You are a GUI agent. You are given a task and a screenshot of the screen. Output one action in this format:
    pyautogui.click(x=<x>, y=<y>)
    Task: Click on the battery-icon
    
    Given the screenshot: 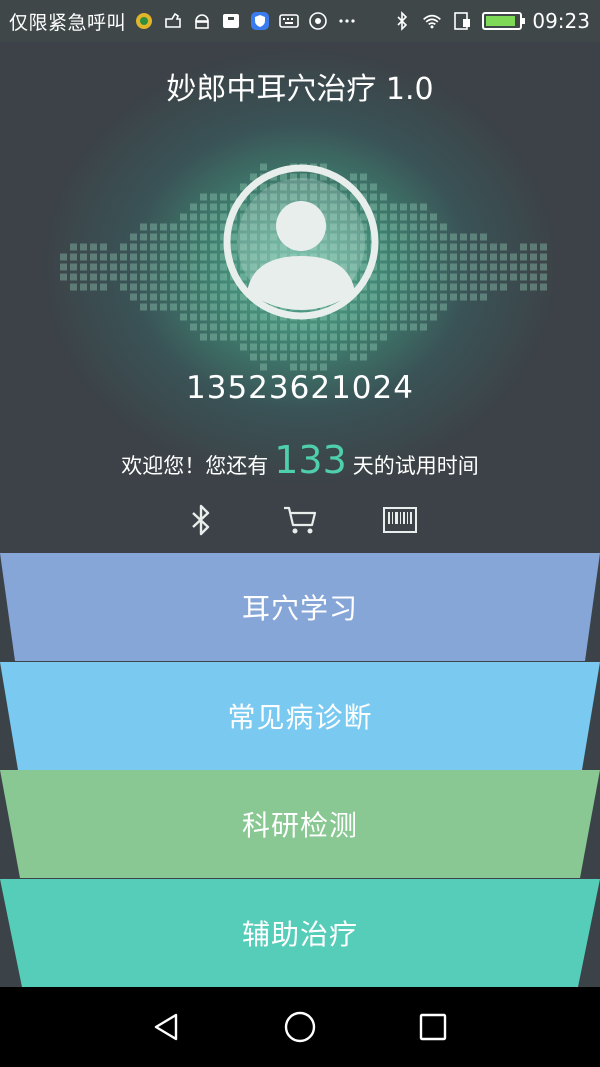 What is the action you would take?
    pyautogui.click(x=504, y=21)
    